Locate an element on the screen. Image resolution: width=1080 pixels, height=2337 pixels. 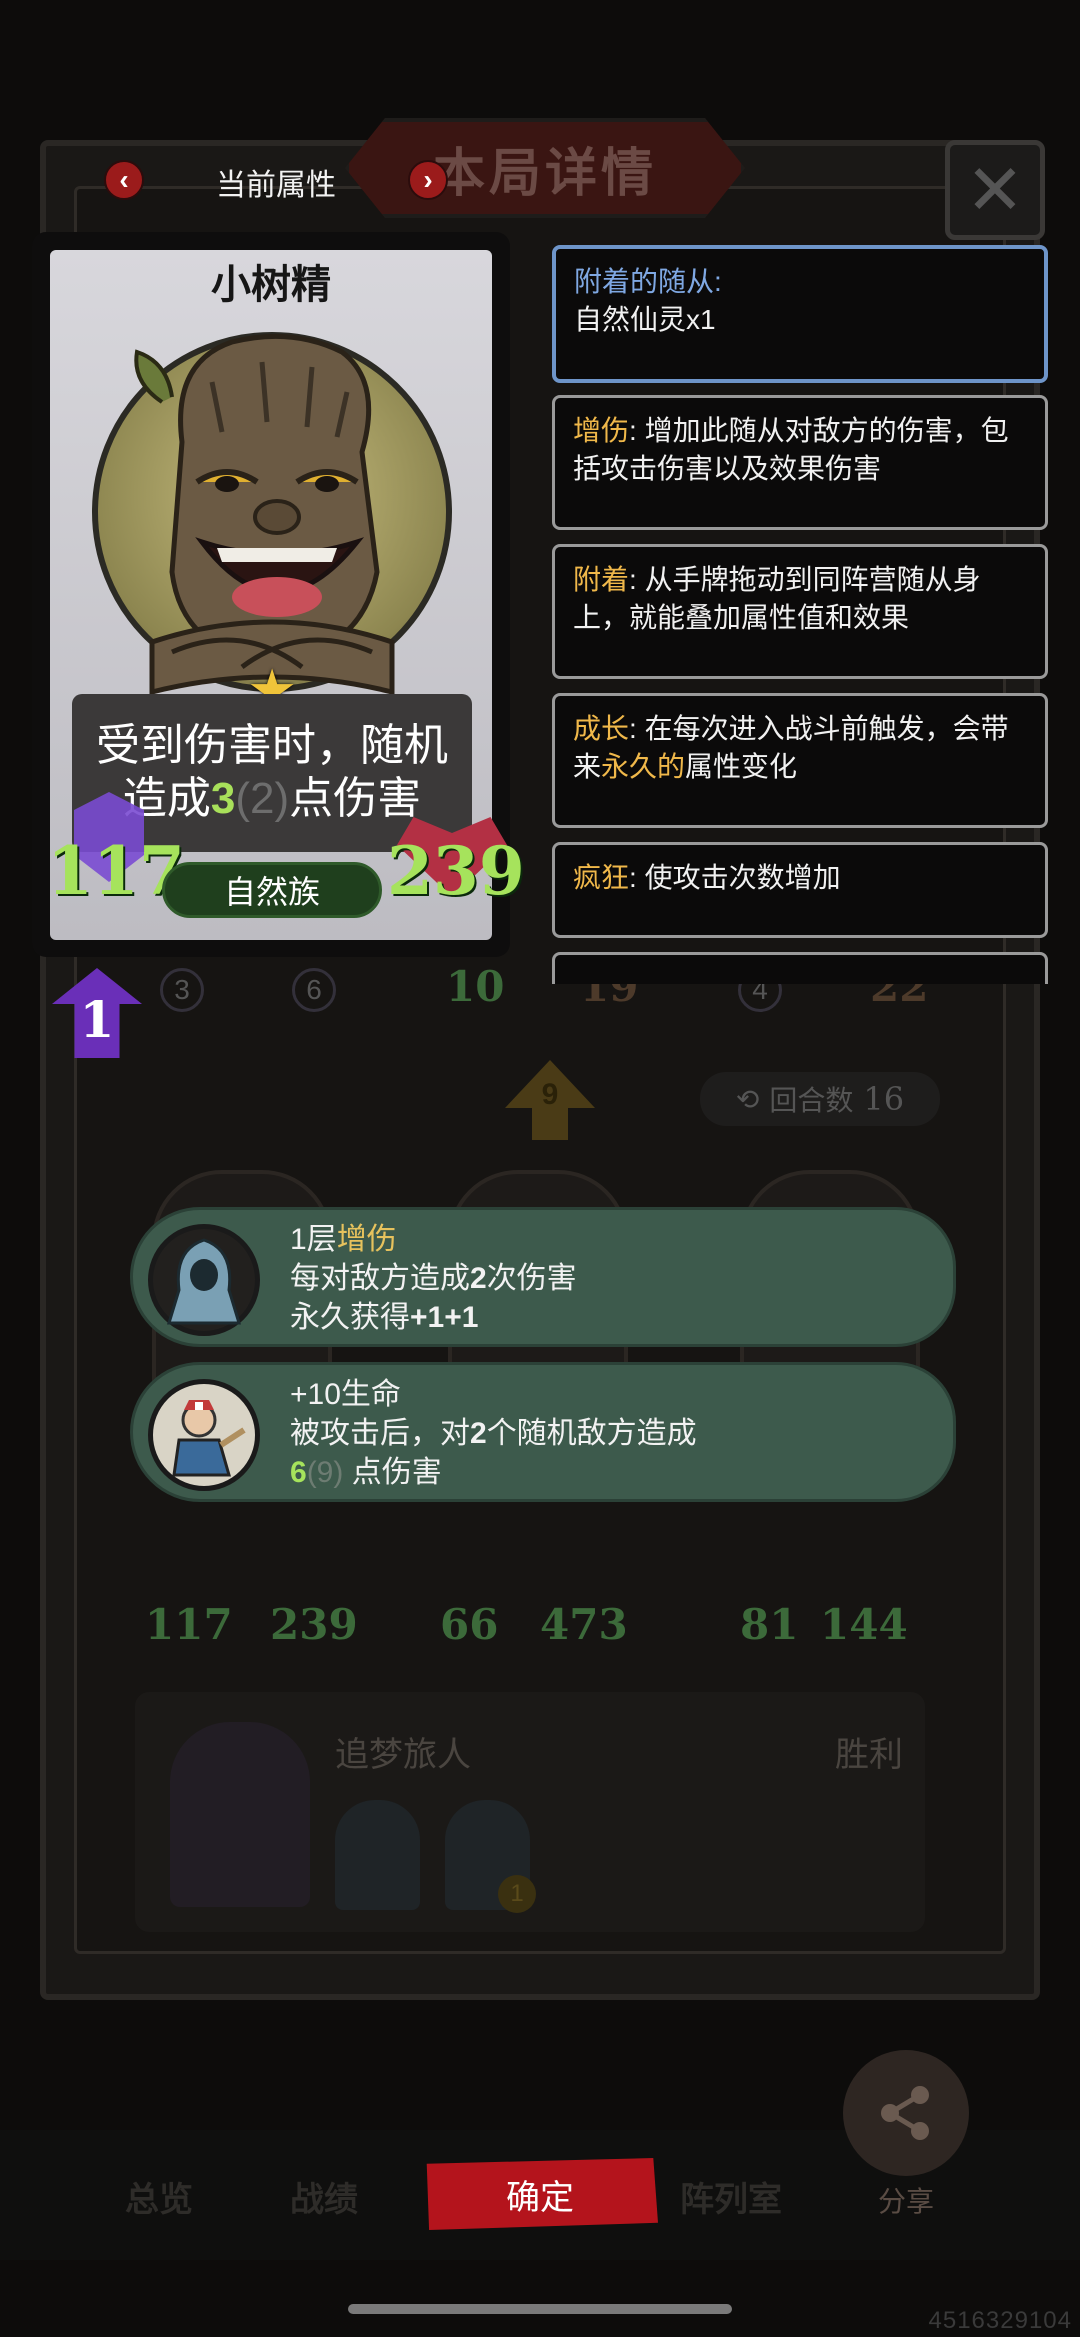
minion-level: 1 is located at coordinates (97, 1019).